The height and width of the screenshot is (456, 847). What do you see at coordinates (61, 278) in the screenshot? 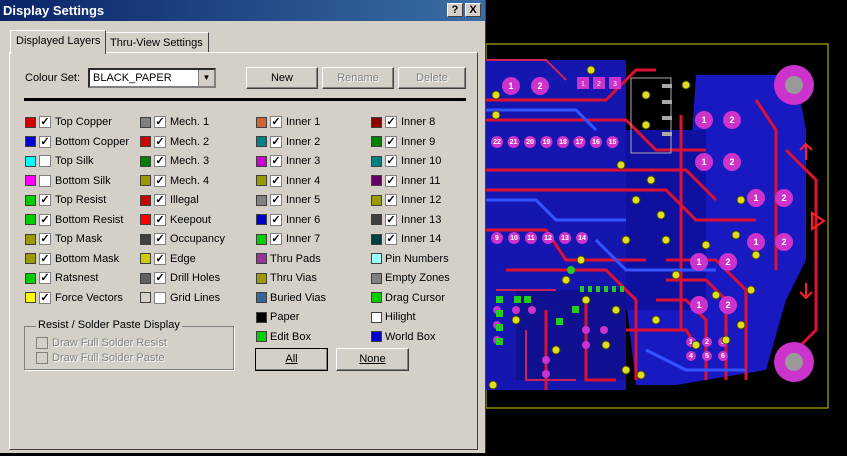
I see `layer-item-ratsnest: ✓ Ratsnest` at bounding box center [61, 278].